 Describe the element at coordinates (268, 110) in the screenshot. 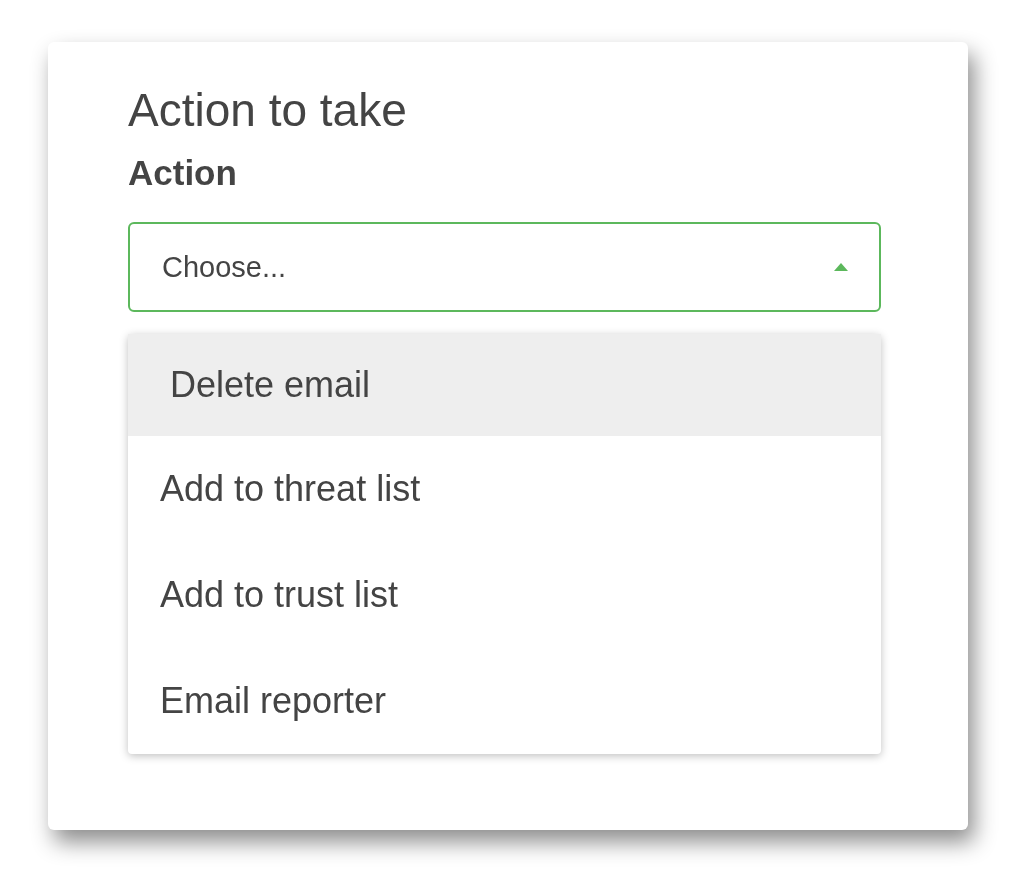

I see `section-title: Action to take` at that location.